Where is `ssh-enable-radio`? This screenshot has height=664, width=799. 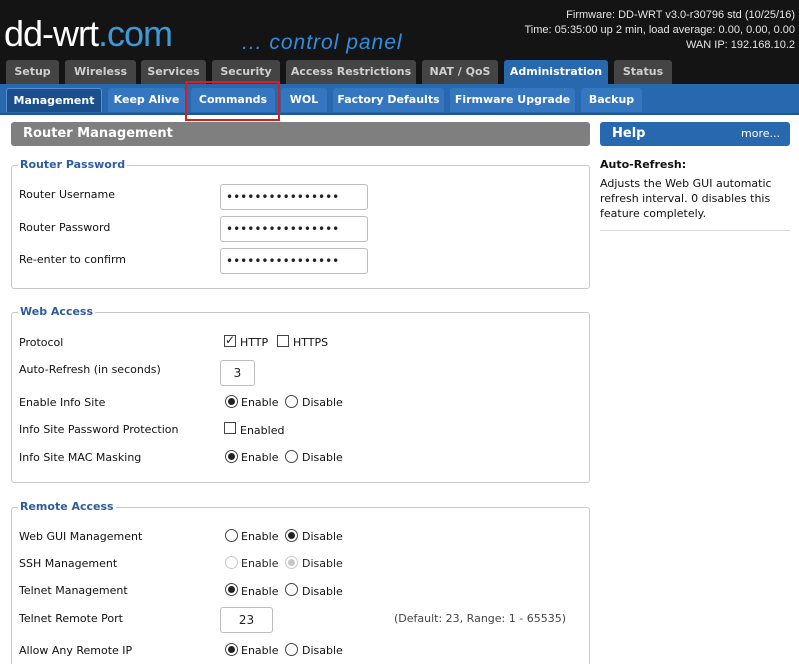 ssh-enable-radio is located at coordinates (231, 562).